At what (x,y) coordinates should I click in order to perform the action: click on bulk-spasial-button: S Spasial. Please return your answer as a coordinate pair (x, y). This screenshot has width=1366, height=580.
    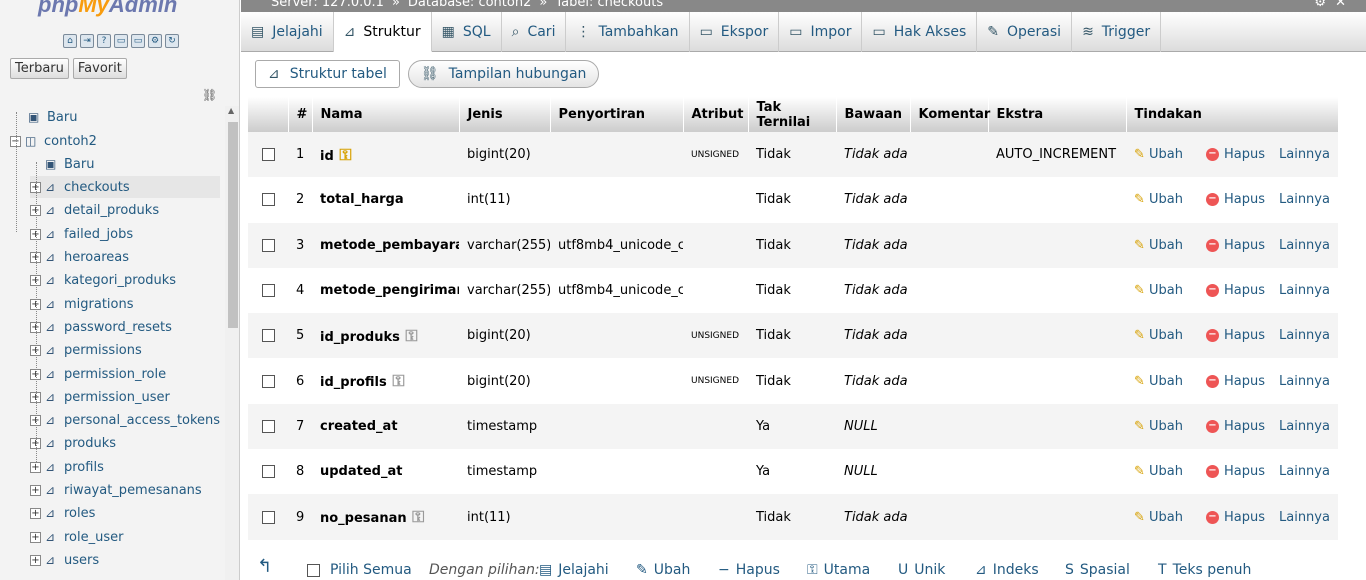
    Looking at the image, I should click on (1097, 570).